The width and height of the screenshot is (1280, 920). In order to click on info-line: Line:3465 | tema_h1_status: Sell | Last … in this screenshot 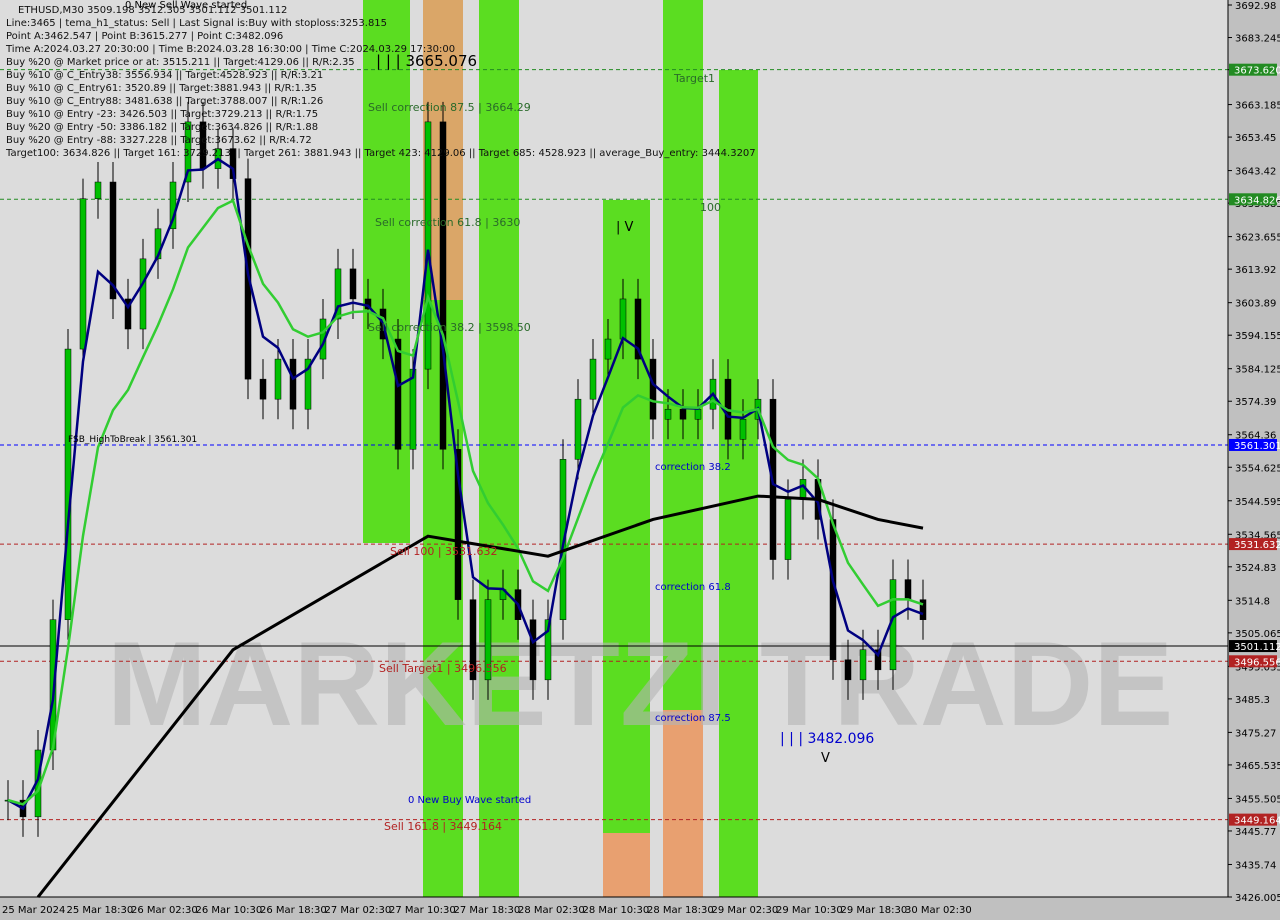, I will do `click(197, 23)`.